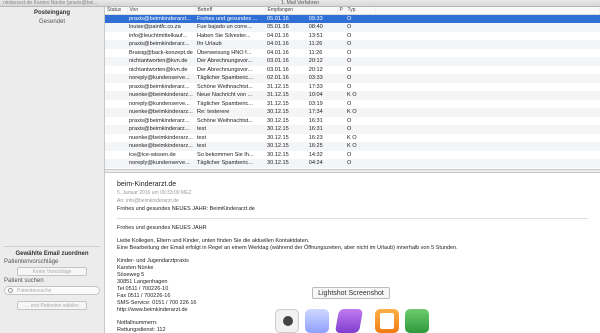 The width and height of the screenshot is (600, 333). What do you see at coordinates (230, 146) in the screenshot?
I see `subject-cell: test` at bounding box center [230, 146].